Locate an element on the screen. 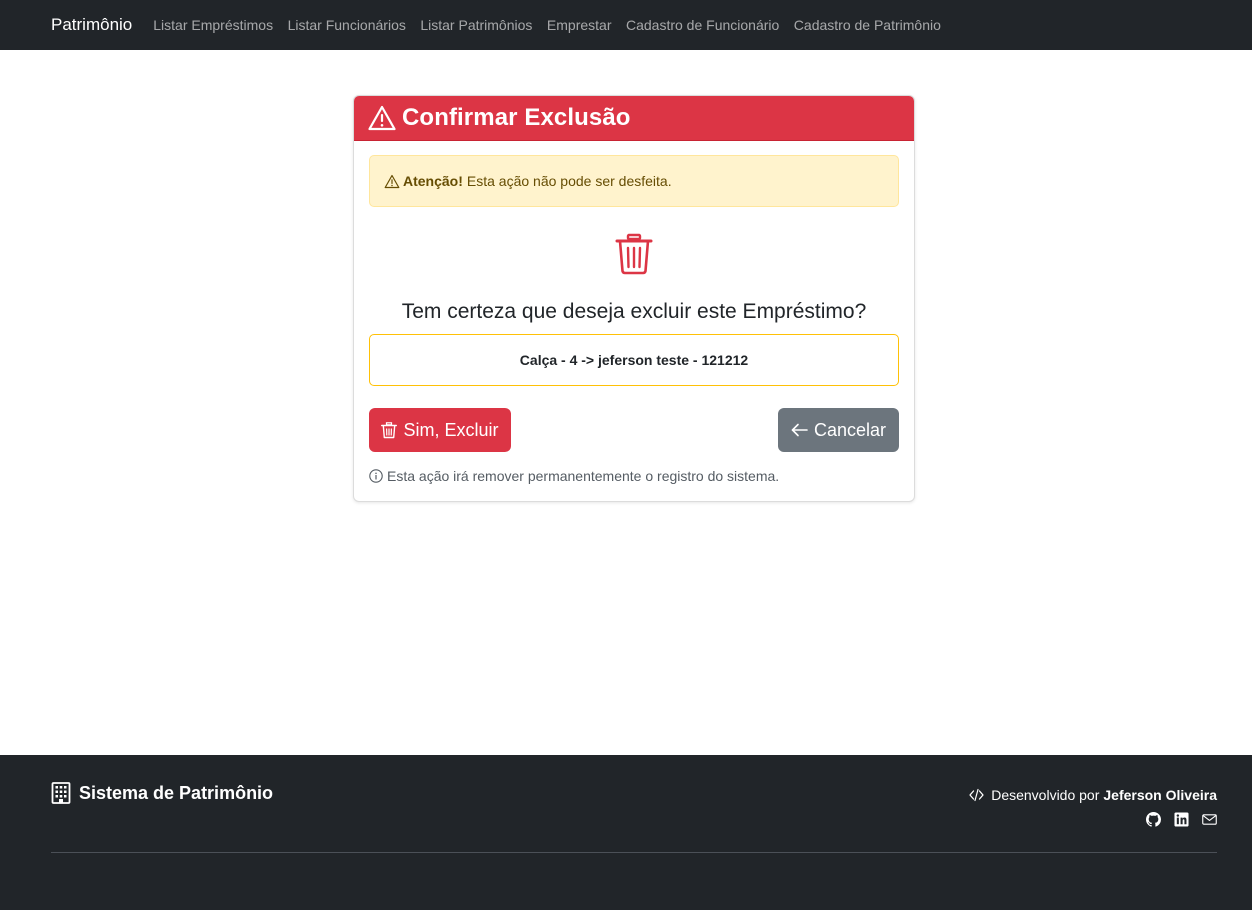 This screenshot has width=1252, height=910. building-icon is located at coordinates (61, 793).